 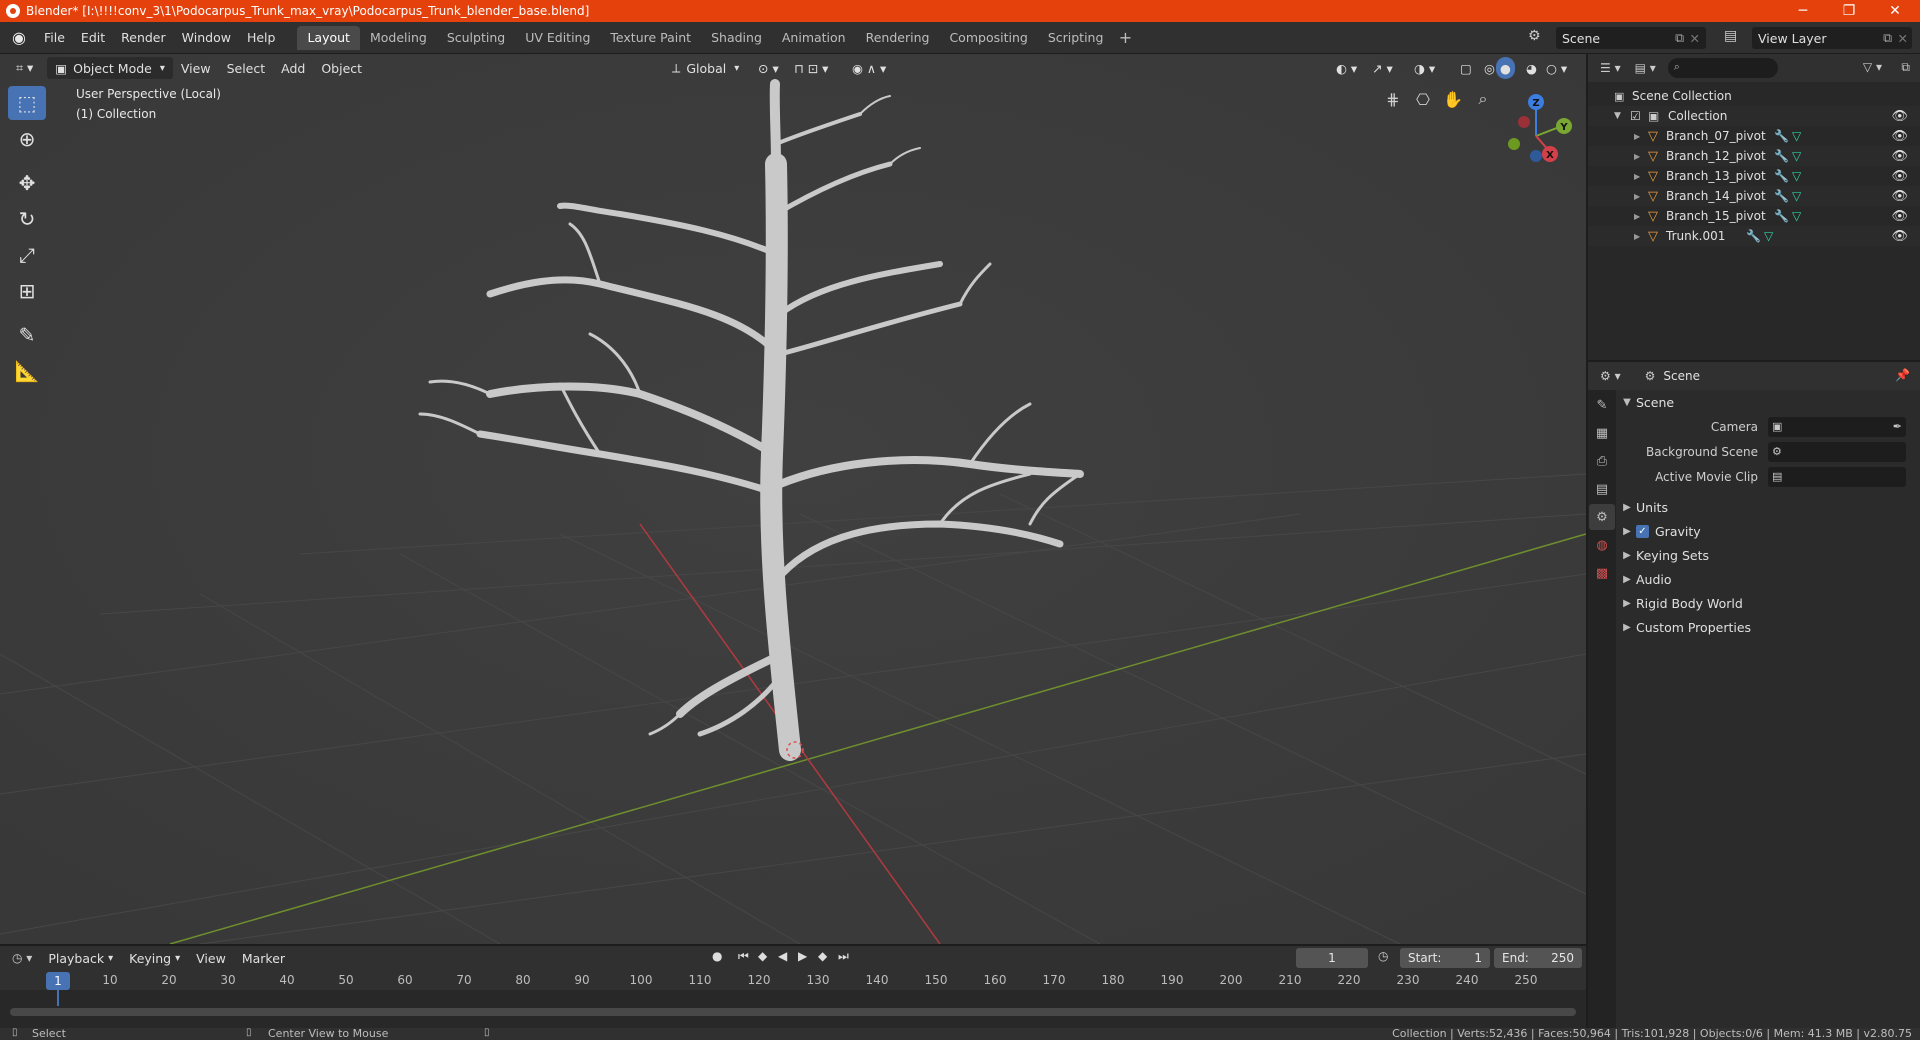 I want to click on gravity-checkbox: ✓, so click(x=1642, y=531).